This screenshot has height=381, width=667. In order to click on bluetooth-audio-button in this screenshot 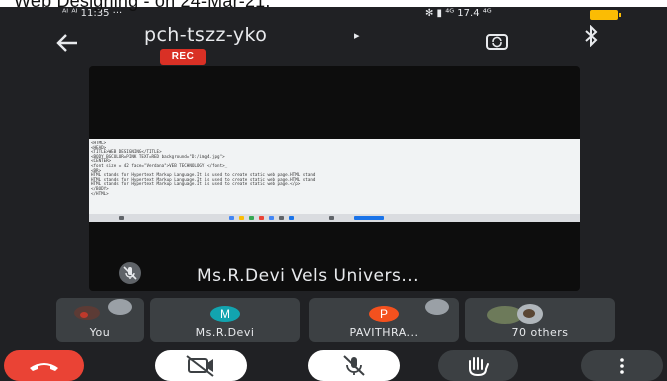, I will do `click(591, 38)`.